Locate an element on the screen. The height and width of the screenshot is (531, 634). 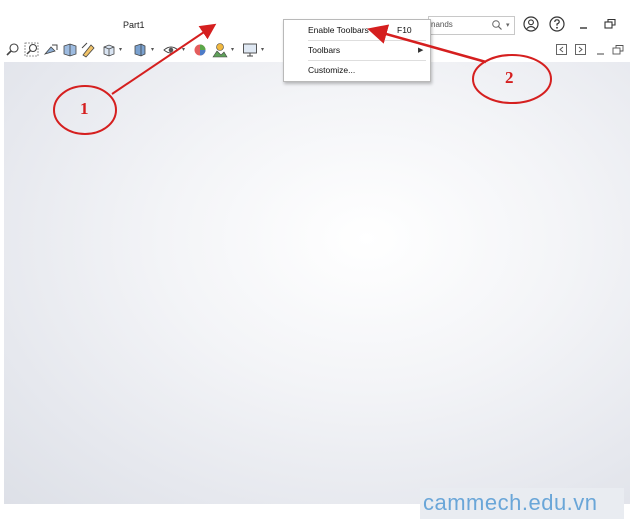
callout-2-number: 2 is located at coordinates (509, 77).